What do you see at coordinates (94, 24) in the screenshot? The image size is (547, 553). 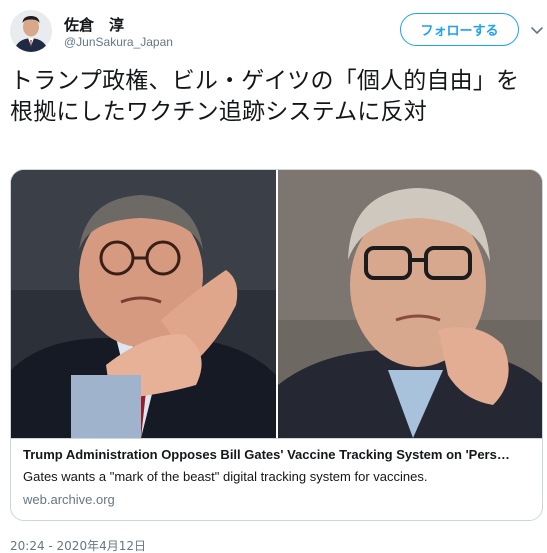 I see `user-display-name: 佐倉 淳` at bounding box center [94, 24].